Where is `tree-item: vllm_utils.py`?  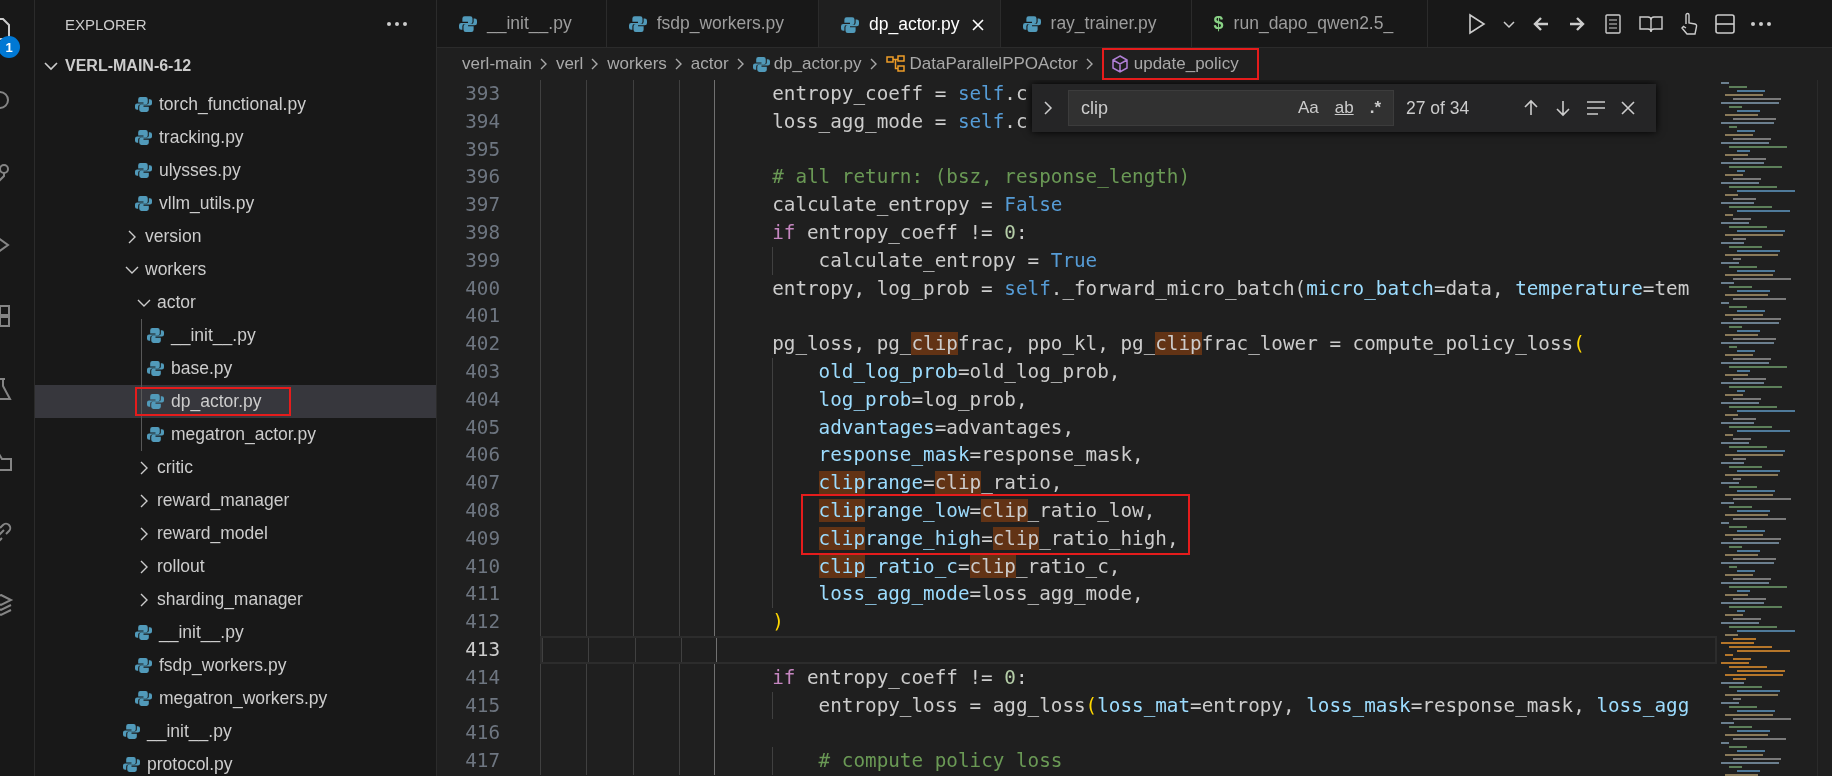
tree-item: vllm_utils.py is located at coordinates (235, 203).